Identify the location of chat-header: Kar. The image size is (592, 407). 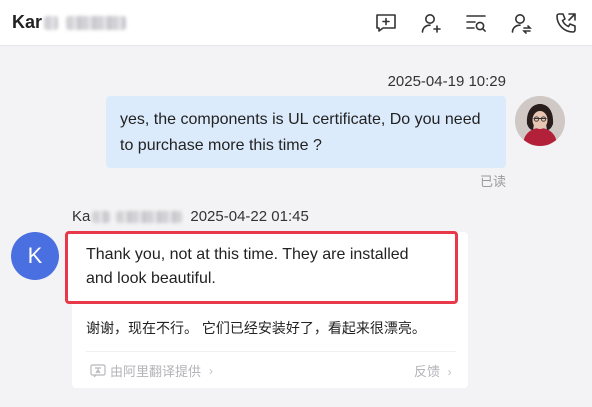
(296, 23).